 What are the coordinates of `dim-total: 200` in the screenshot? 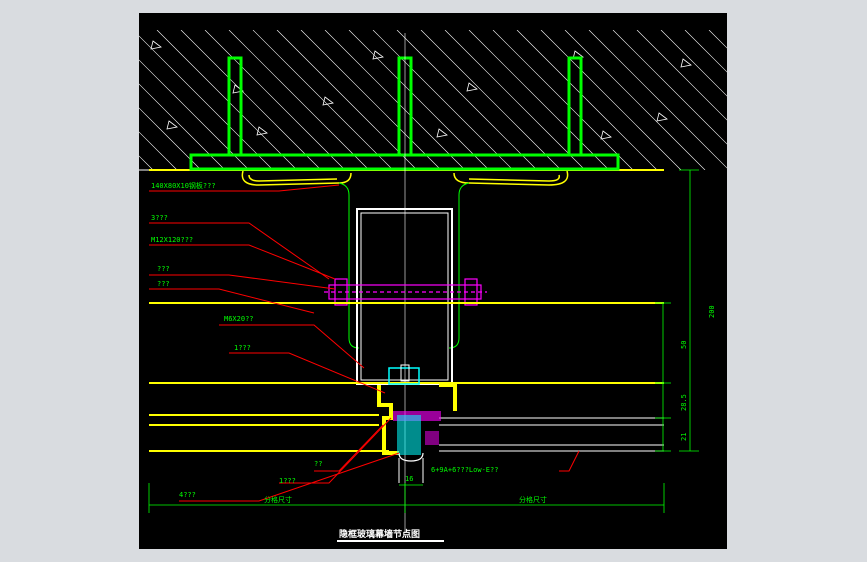 It's located at (712, 311).